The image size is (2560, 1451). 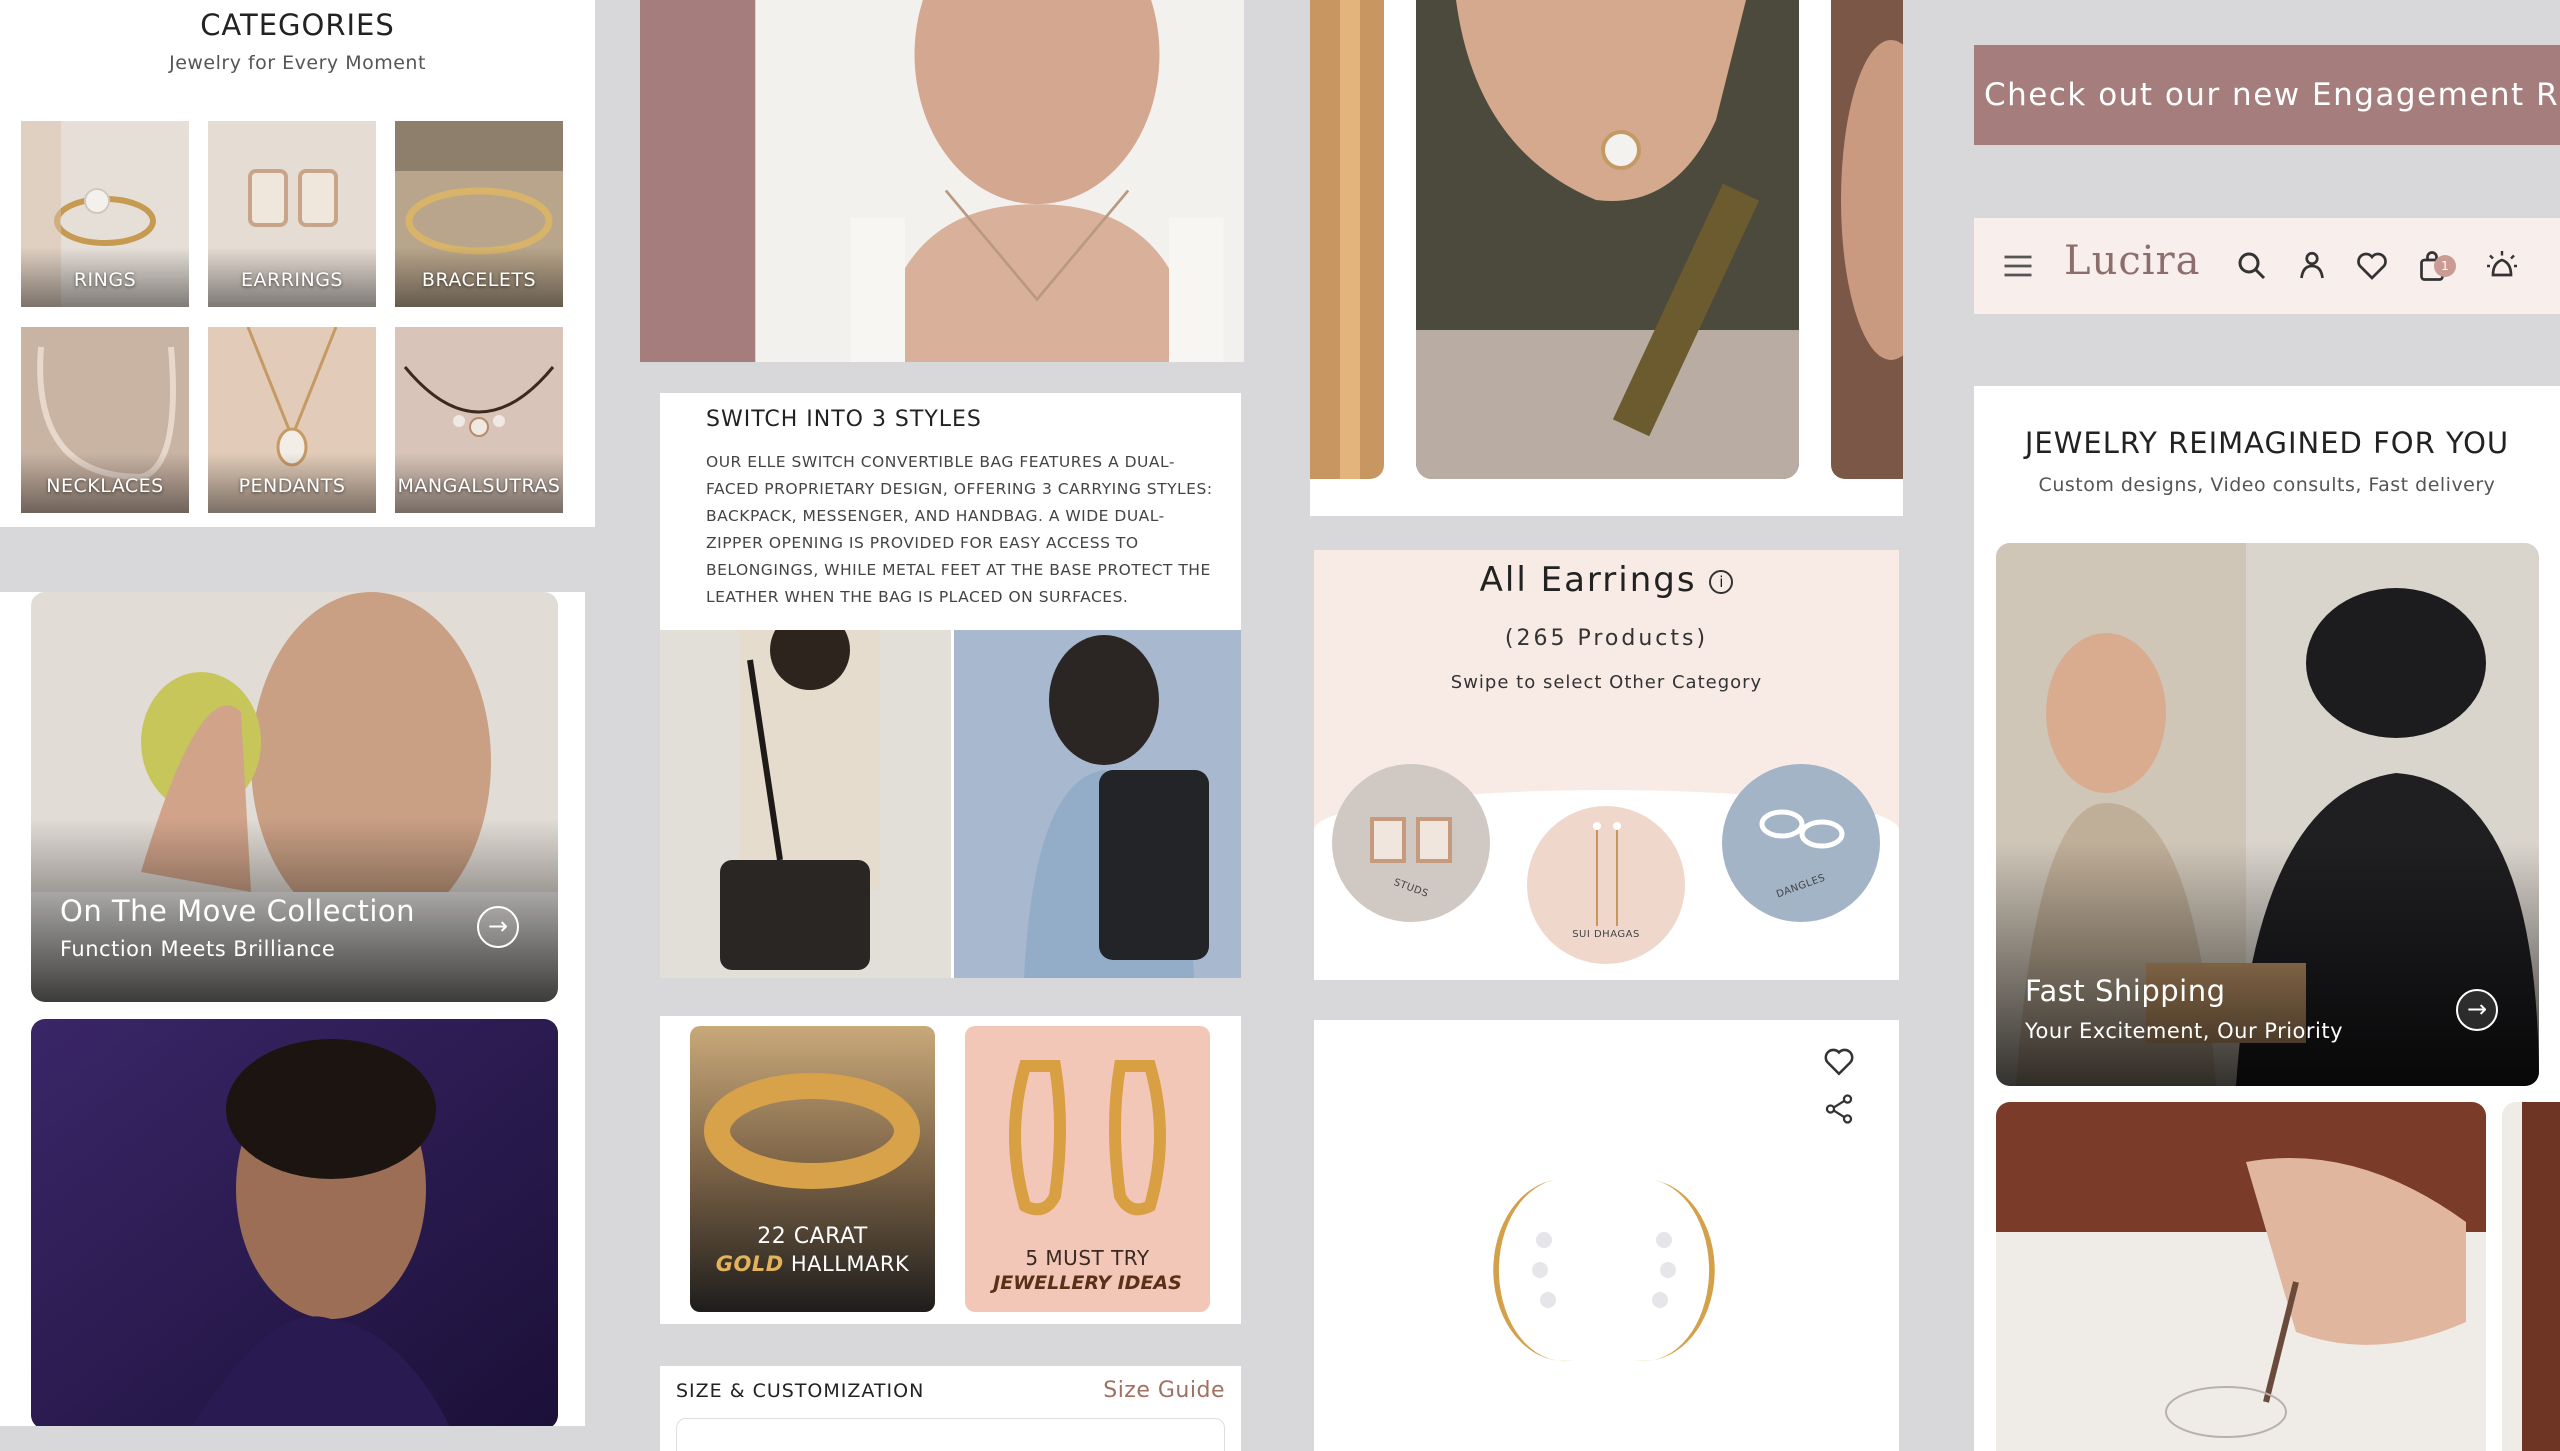 I want to click on search-icon, so click(x=2252, y=266).